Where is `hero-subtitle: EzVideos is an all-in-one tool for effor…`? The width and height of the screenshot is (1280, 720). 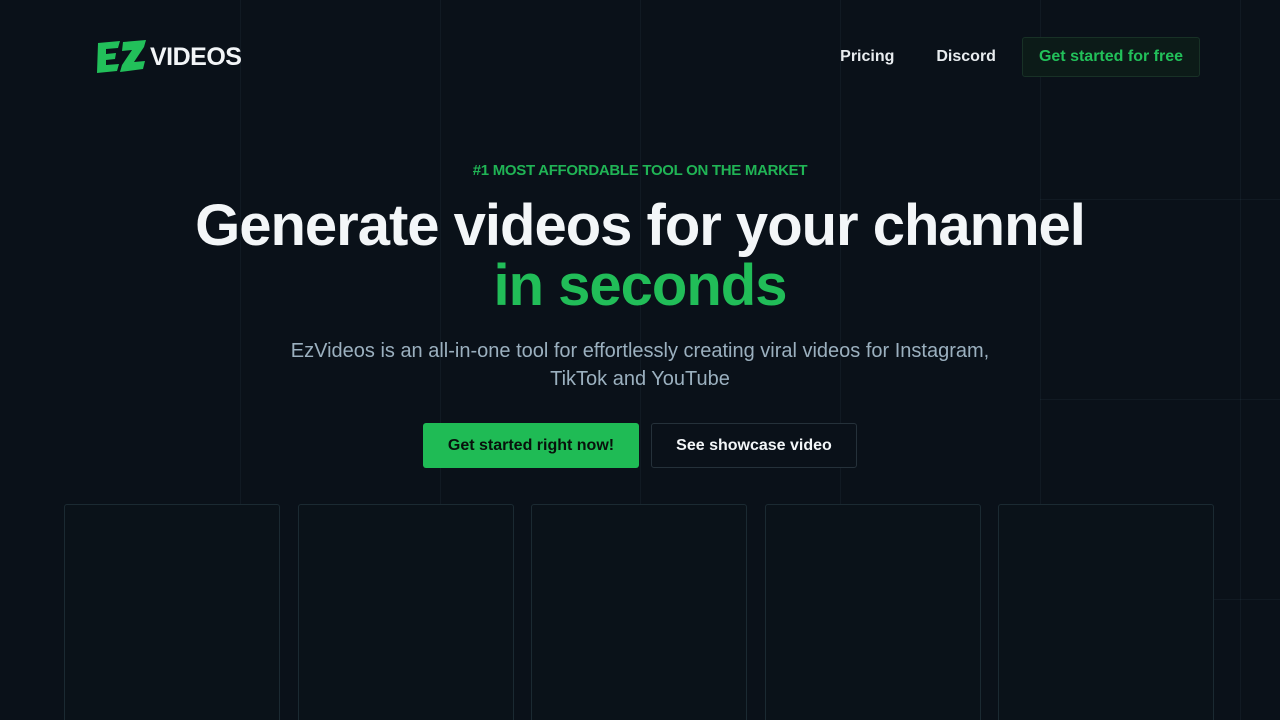
hero-subtitle: EzVideos is an all-in-one tool for effor… is located at coordinates (640, 365).